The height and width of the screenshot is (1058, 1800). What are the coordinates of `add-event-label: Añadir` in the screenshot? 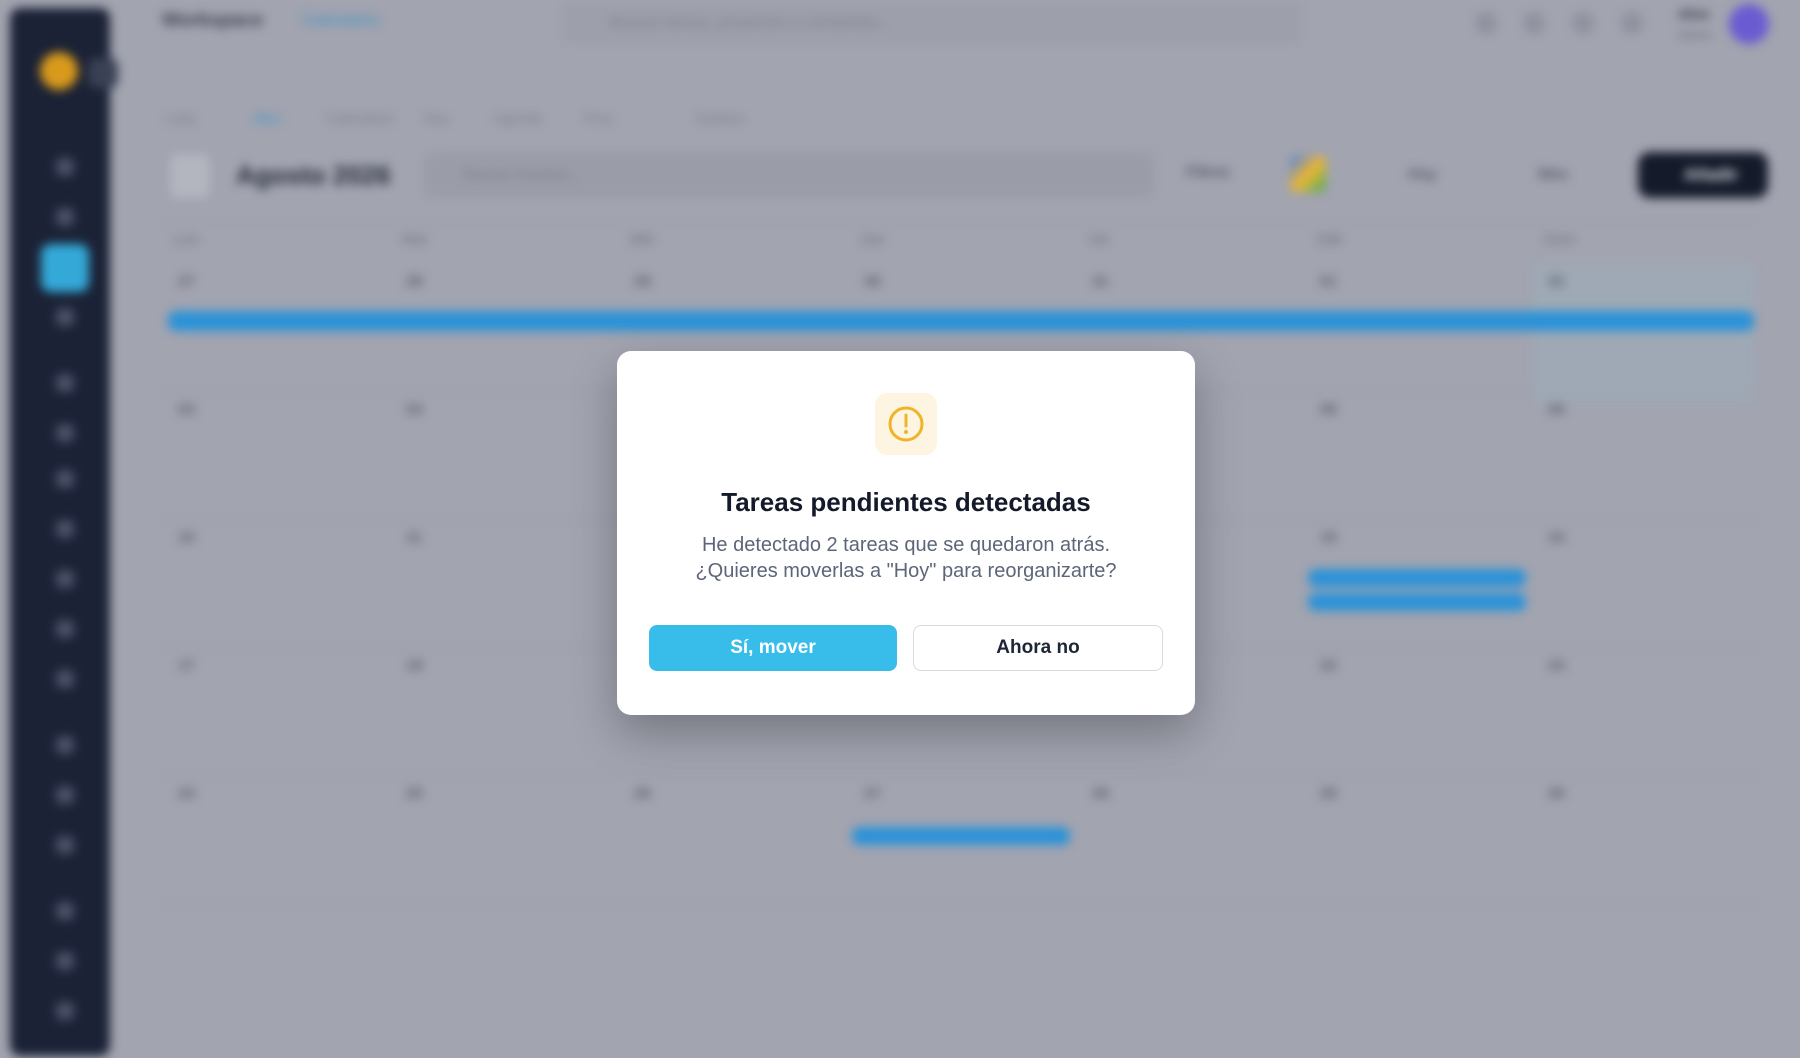 It's located at (1711, 174).